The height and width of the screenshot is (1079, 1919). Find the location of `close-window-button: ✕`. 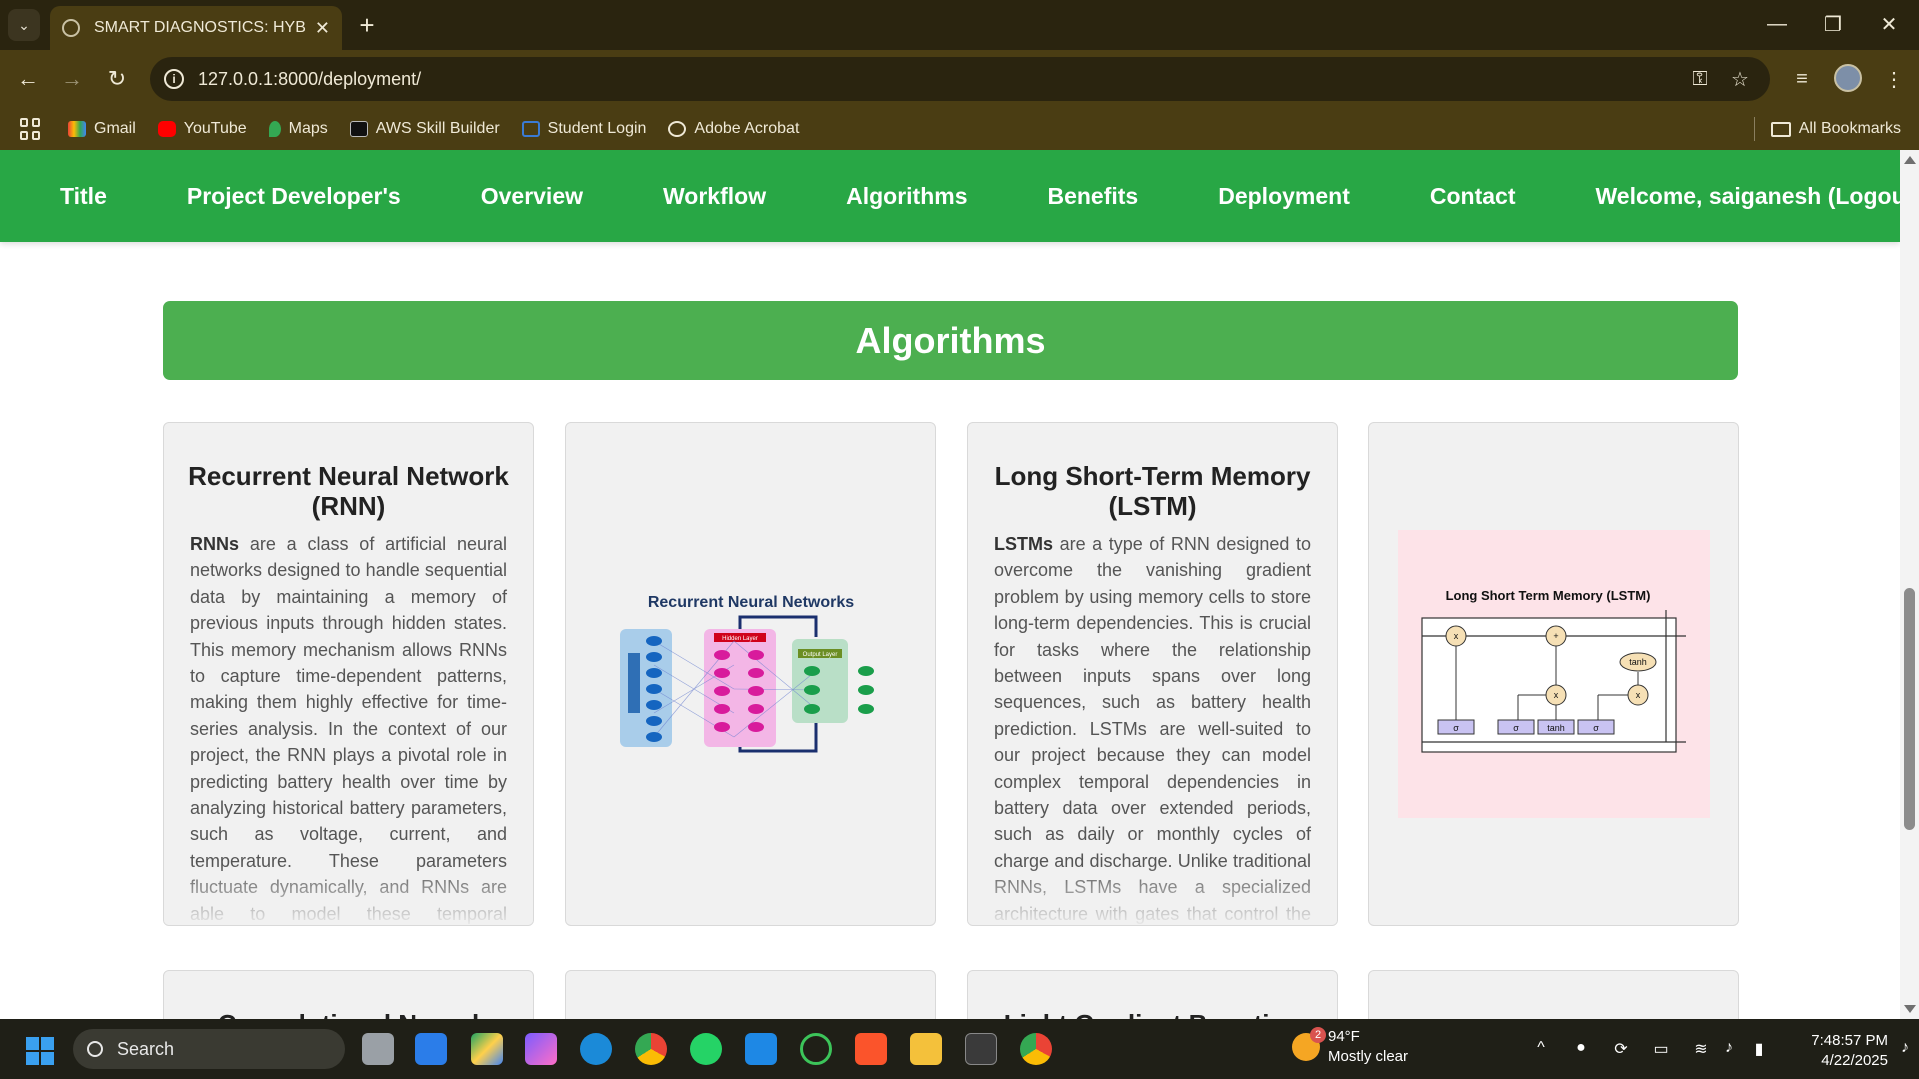

close-window-button: ✕ is located at coordinates (1889, 24).